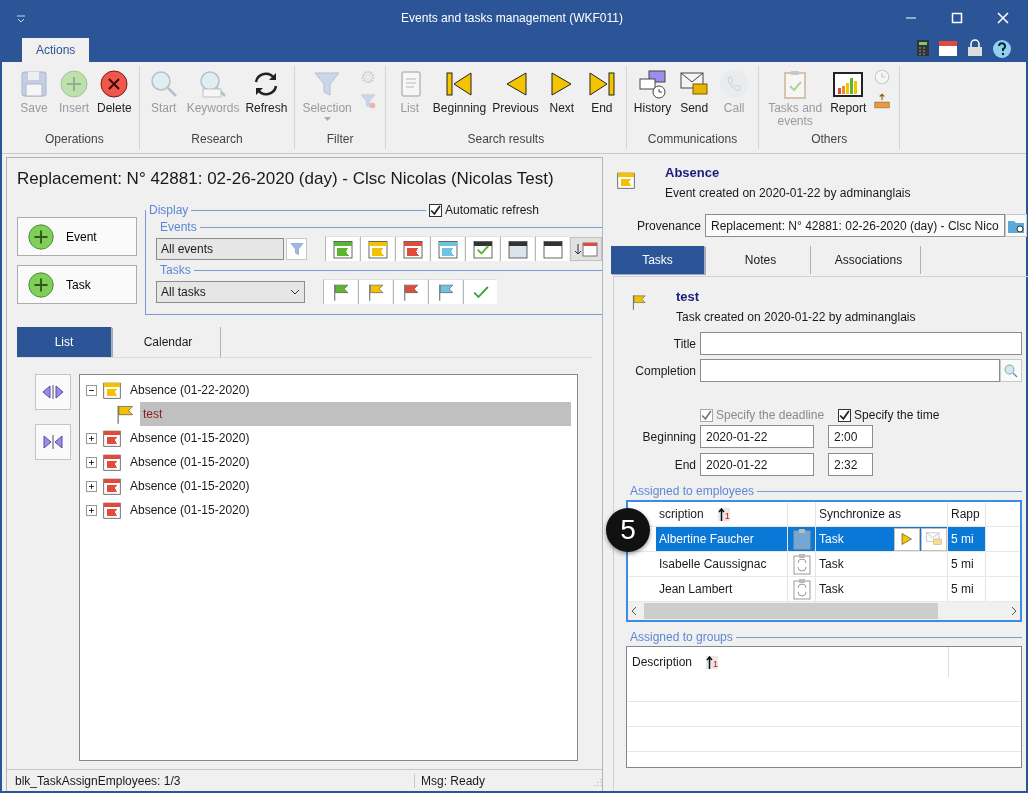 Image resolution: width=1028 pixels, height=793 pixels. What do you see at coordinates (788, 193) in the screenshot?
I see `event-subtitle: Event created on 2020-01-22 by adminanglais` at bounding box center [788, 193].